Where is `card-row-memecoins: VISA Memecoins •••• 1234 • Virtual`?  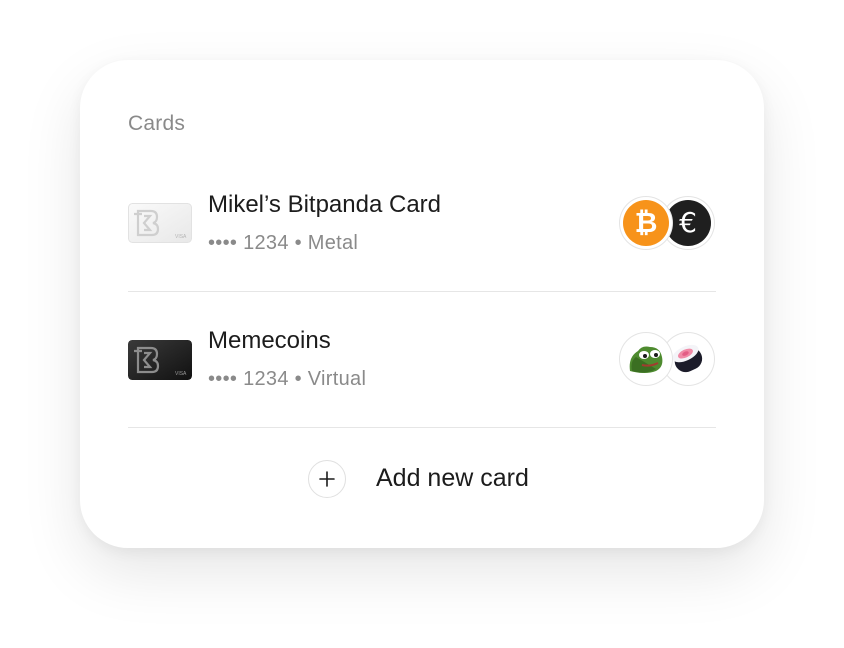 card-row-memecoins: VISA Memecoins •••• 1234 • Virtual is located at coordinates (422, 365).